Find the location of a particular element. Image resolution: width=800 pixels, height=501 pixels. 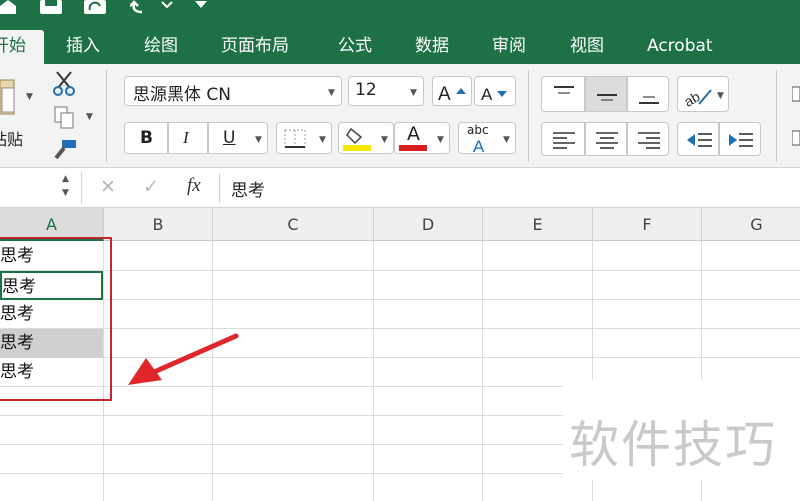

align-right-button is located at coordinates (648, 139).